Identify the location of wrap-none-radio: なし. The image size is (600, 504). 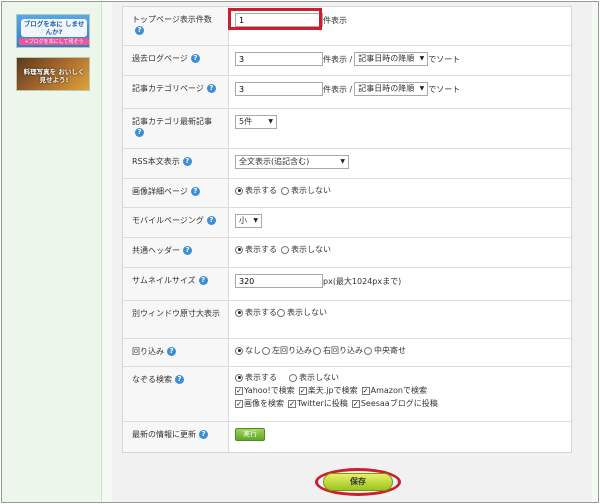
(248, 350).